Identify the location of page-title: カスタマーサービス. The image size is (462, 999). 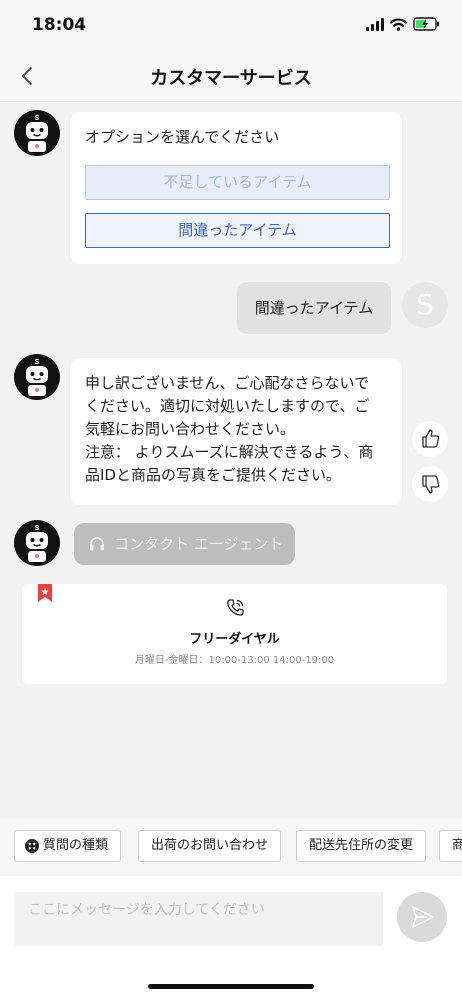
(231, 78).